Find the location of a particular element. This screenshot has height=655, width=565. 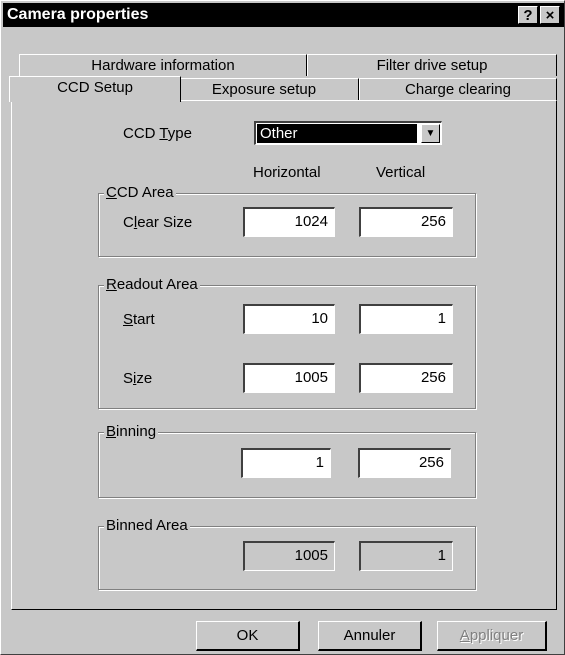

clear-size-horizontal-input: 1024 is located at coordinates (289, 222).